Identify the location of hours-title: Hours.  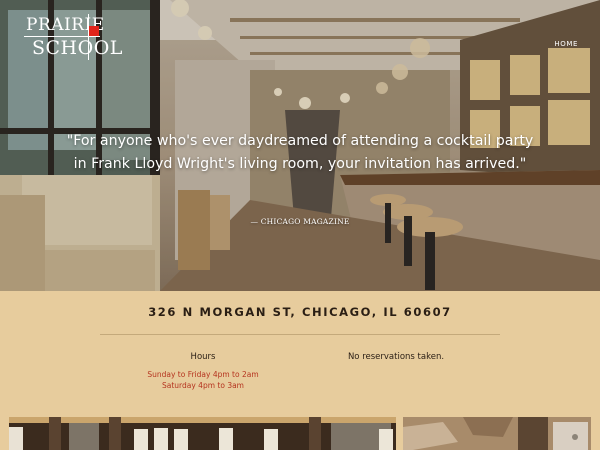
(203, 357).